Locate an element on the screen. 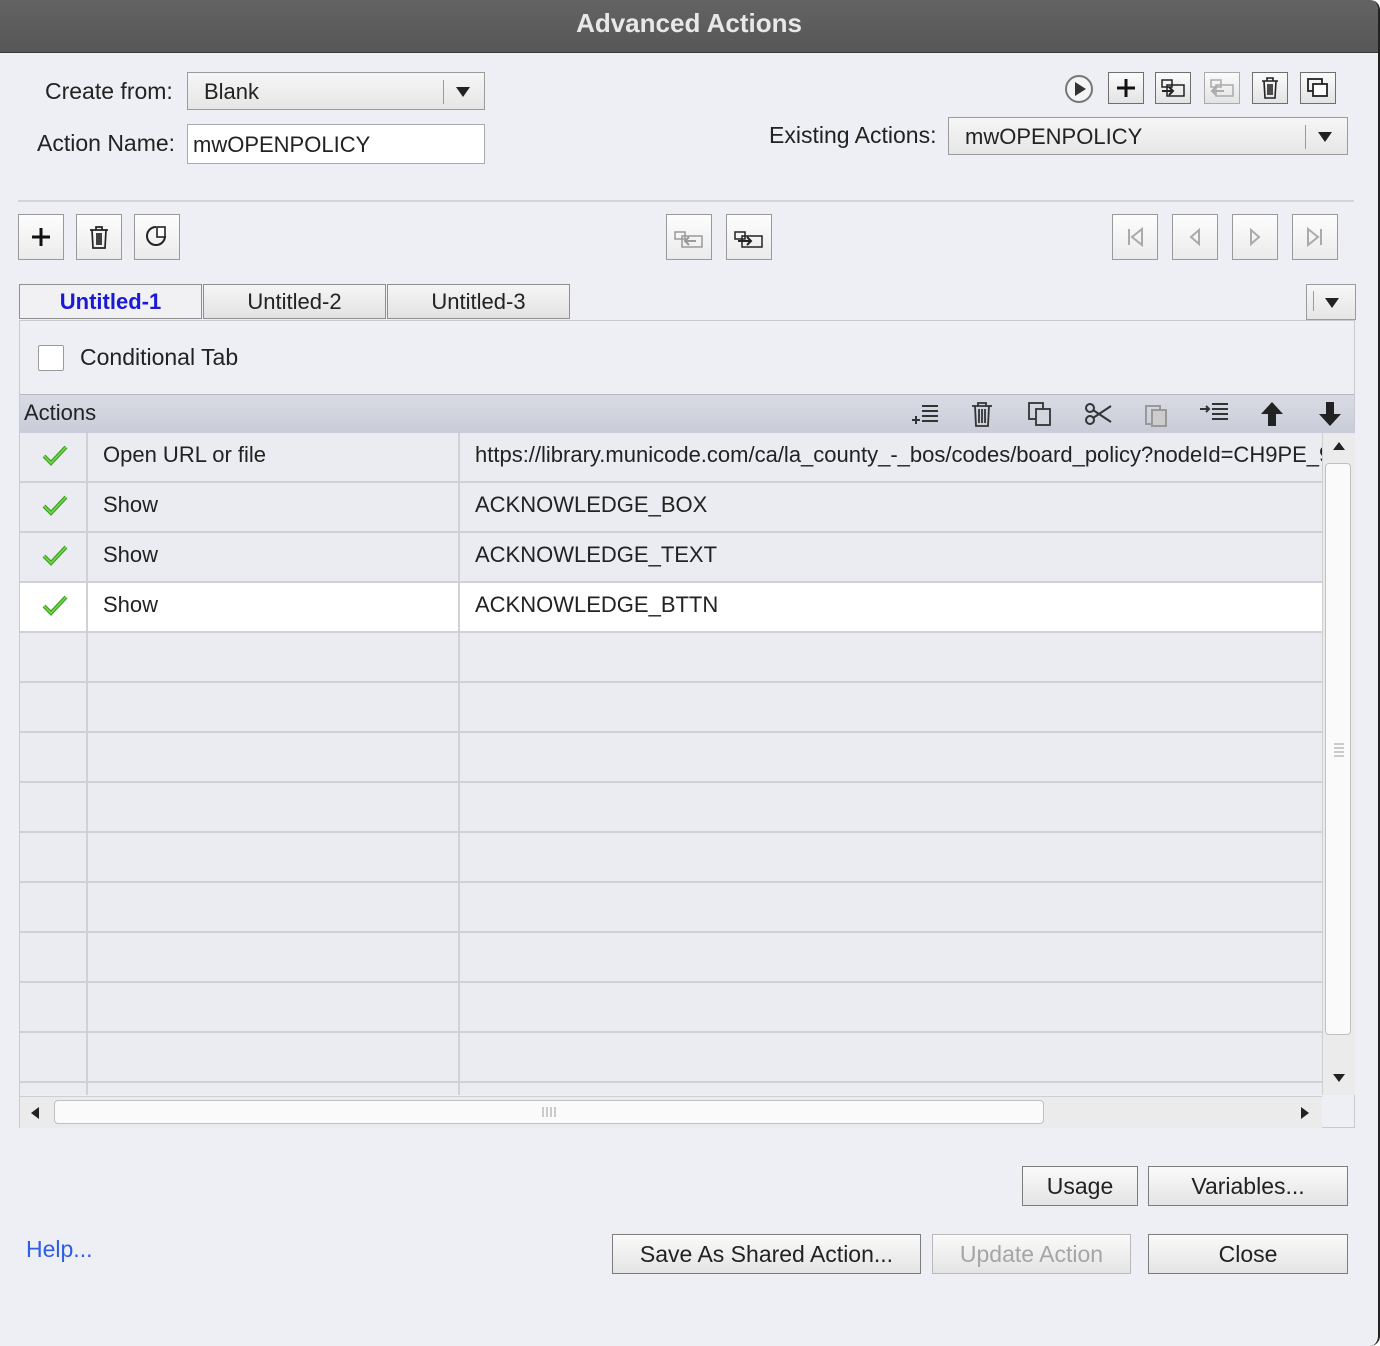  delete-decision-button is located at coordinates (99, 237).